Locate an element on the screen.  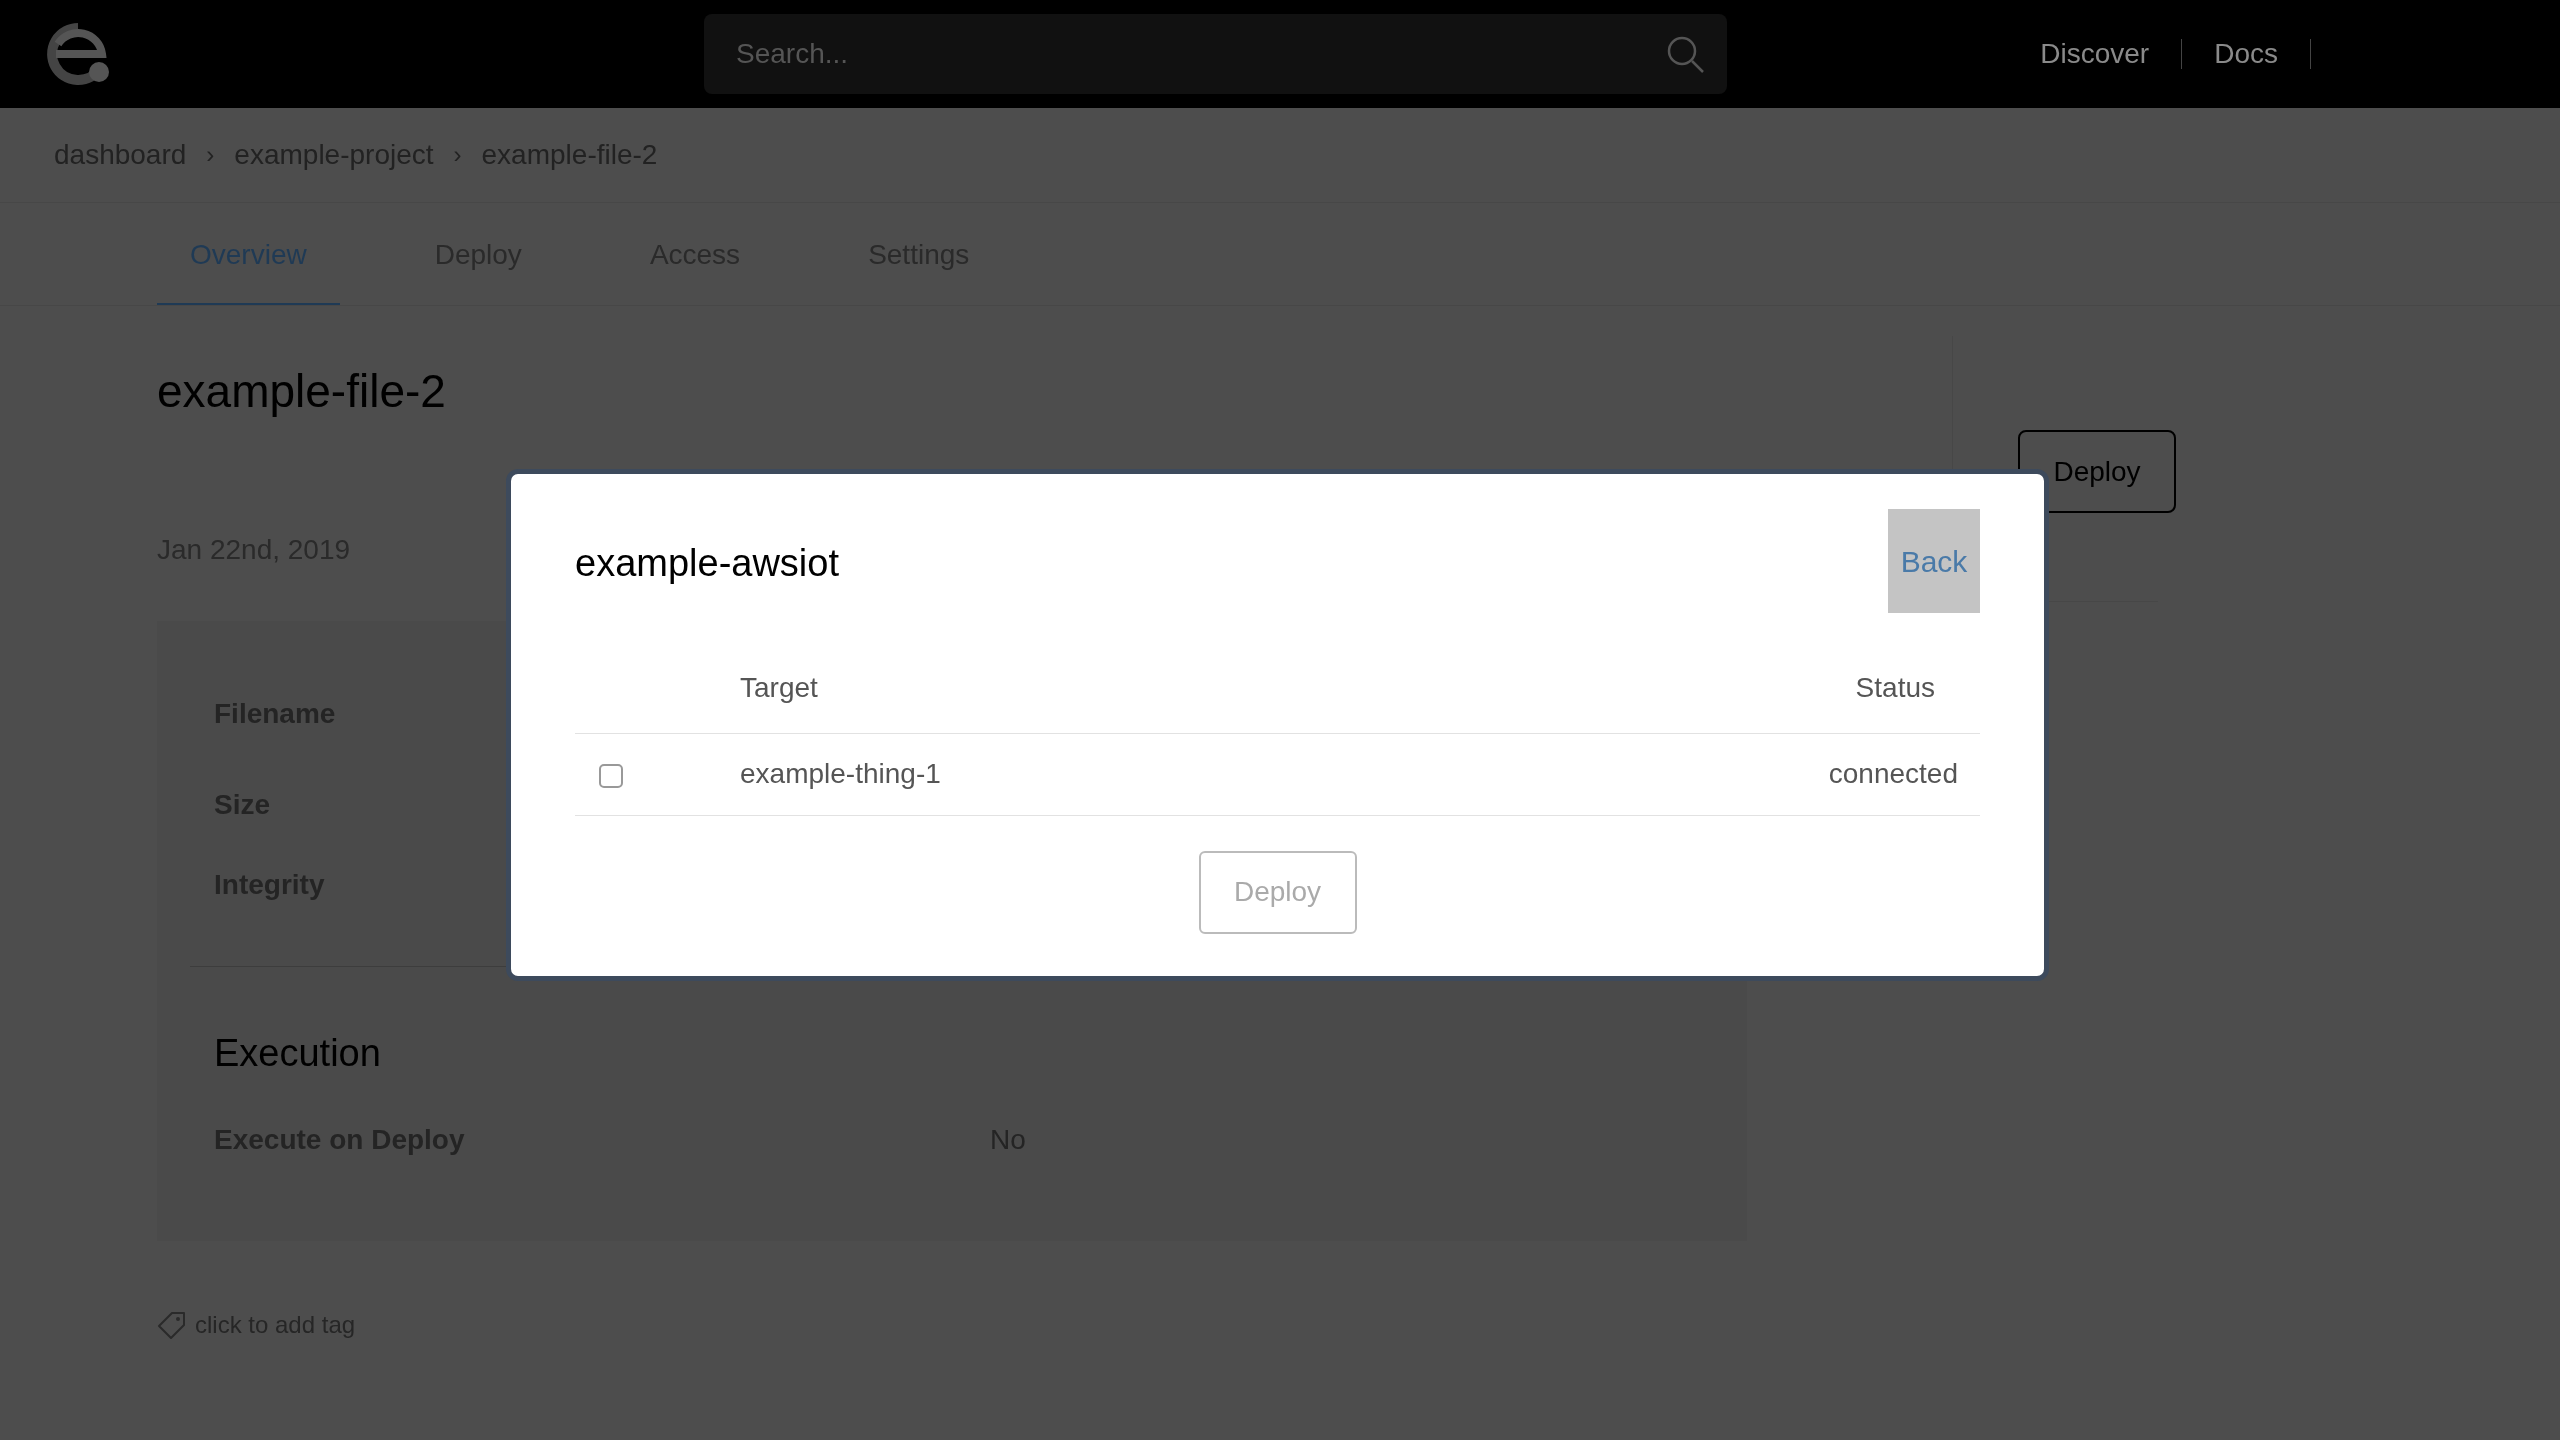
back-button: Back is located at coordinates (1934, 561).